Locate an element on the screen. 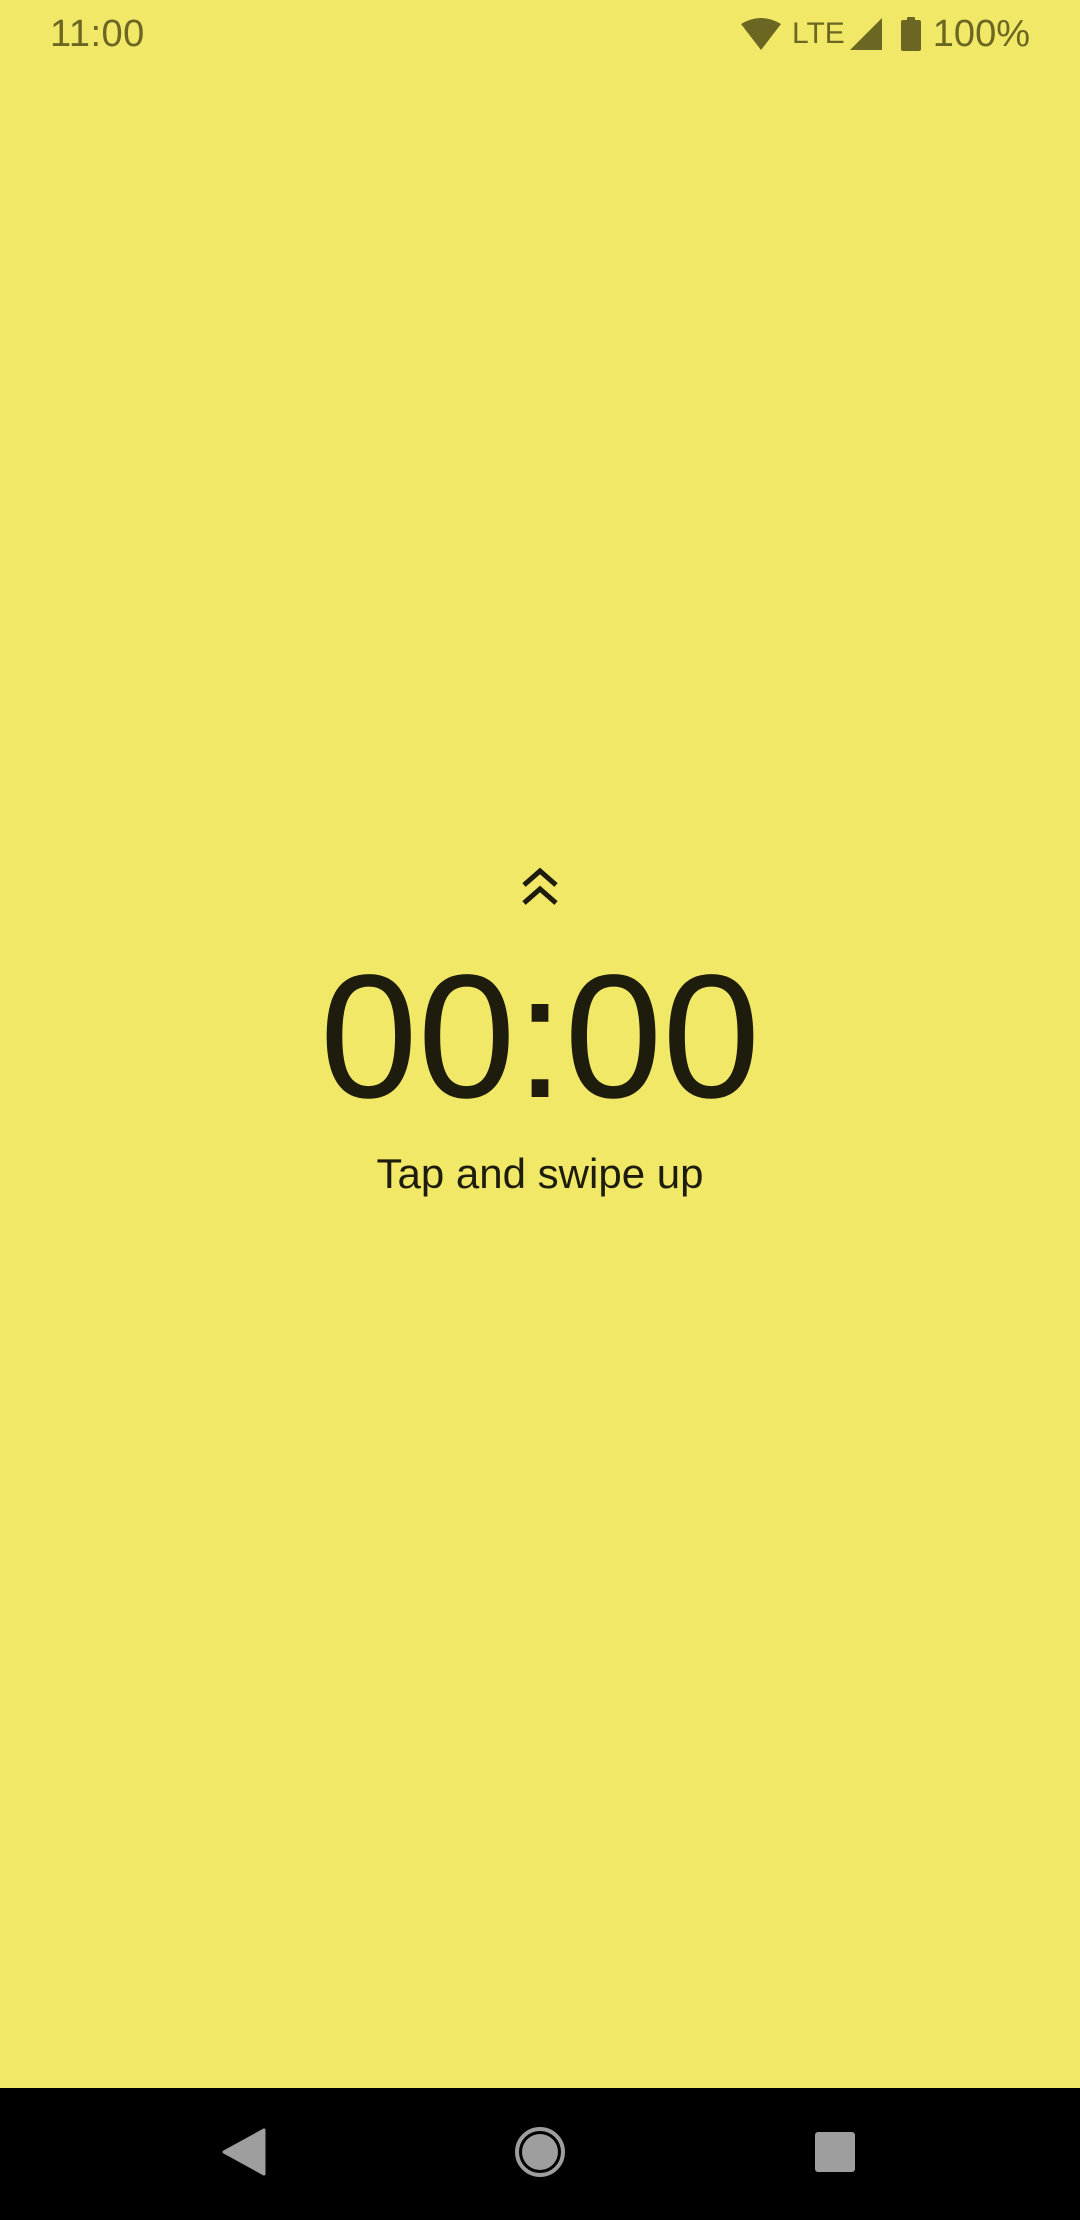  home-button is located at coordinates (540, 2154).